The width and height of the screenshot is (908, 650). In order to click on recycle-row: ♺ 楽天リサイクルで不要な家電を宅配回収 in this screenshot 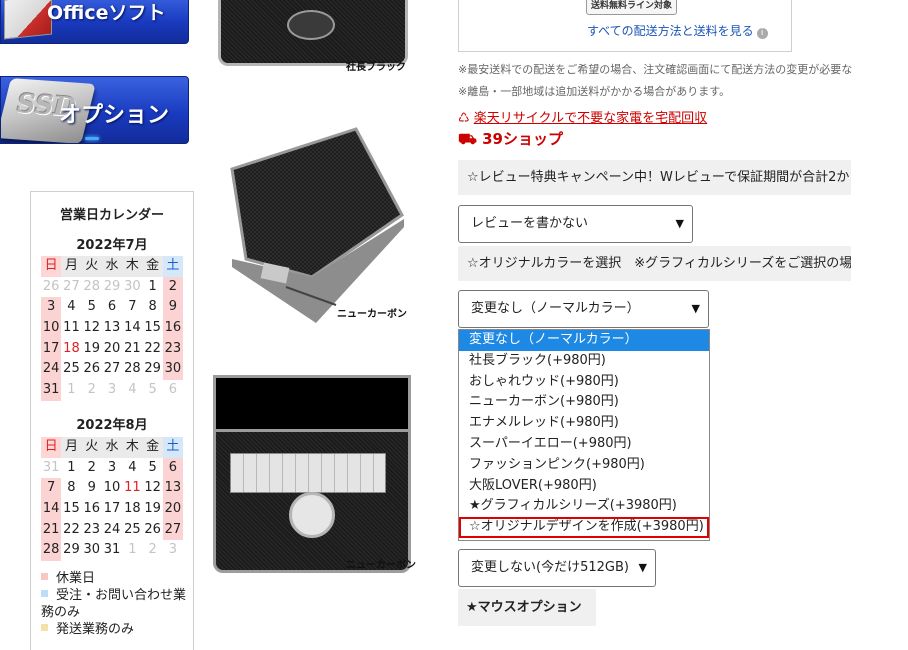, I will do `click(582, 116)`.